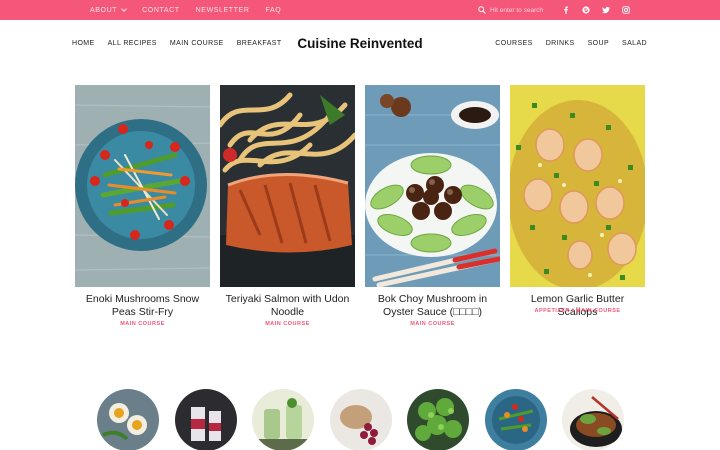 The height and width of the screenshot is (450, 720). Describe the element at coordinates (142, 306) in the screenshot. I see `recipe-title: Enoki Mushrooms Snow Peas Stir-Fry` at that location.